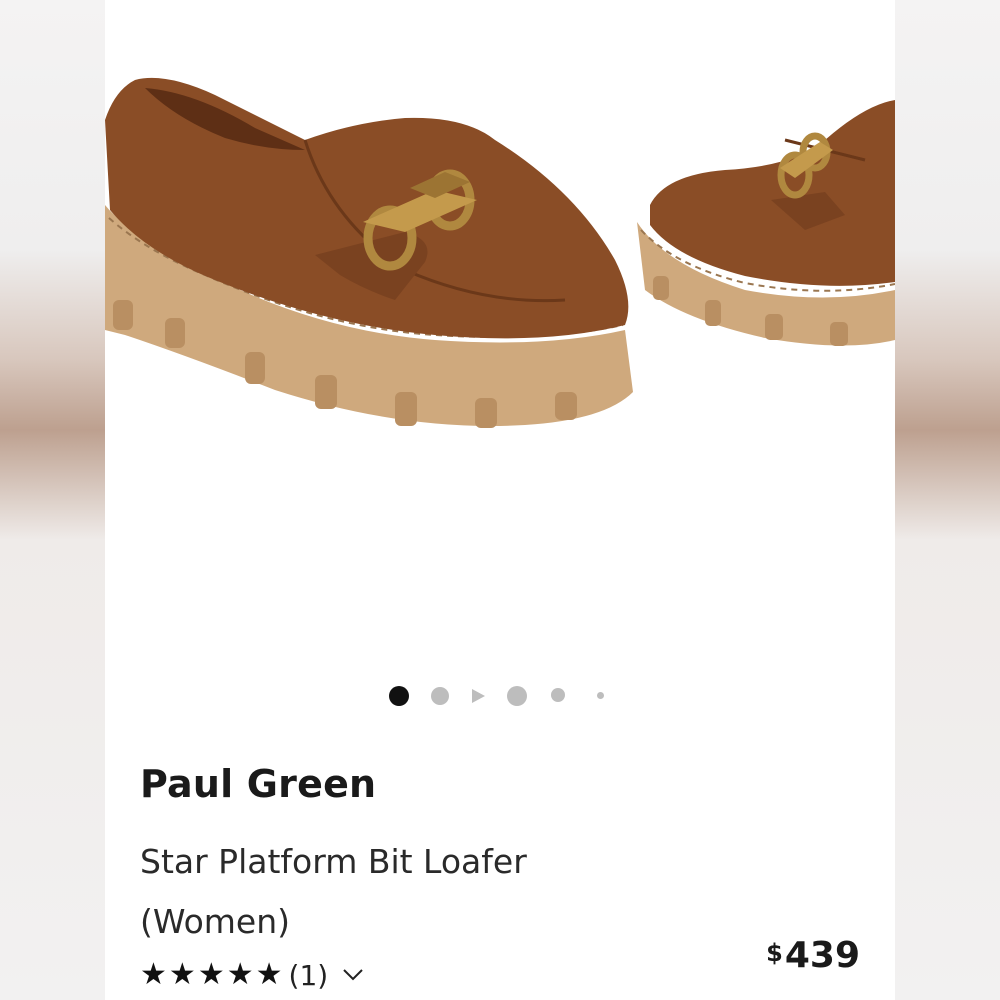 This screenshot has height=1000, width=1000. I want to click on loafer-secondary, so click(766, 223).